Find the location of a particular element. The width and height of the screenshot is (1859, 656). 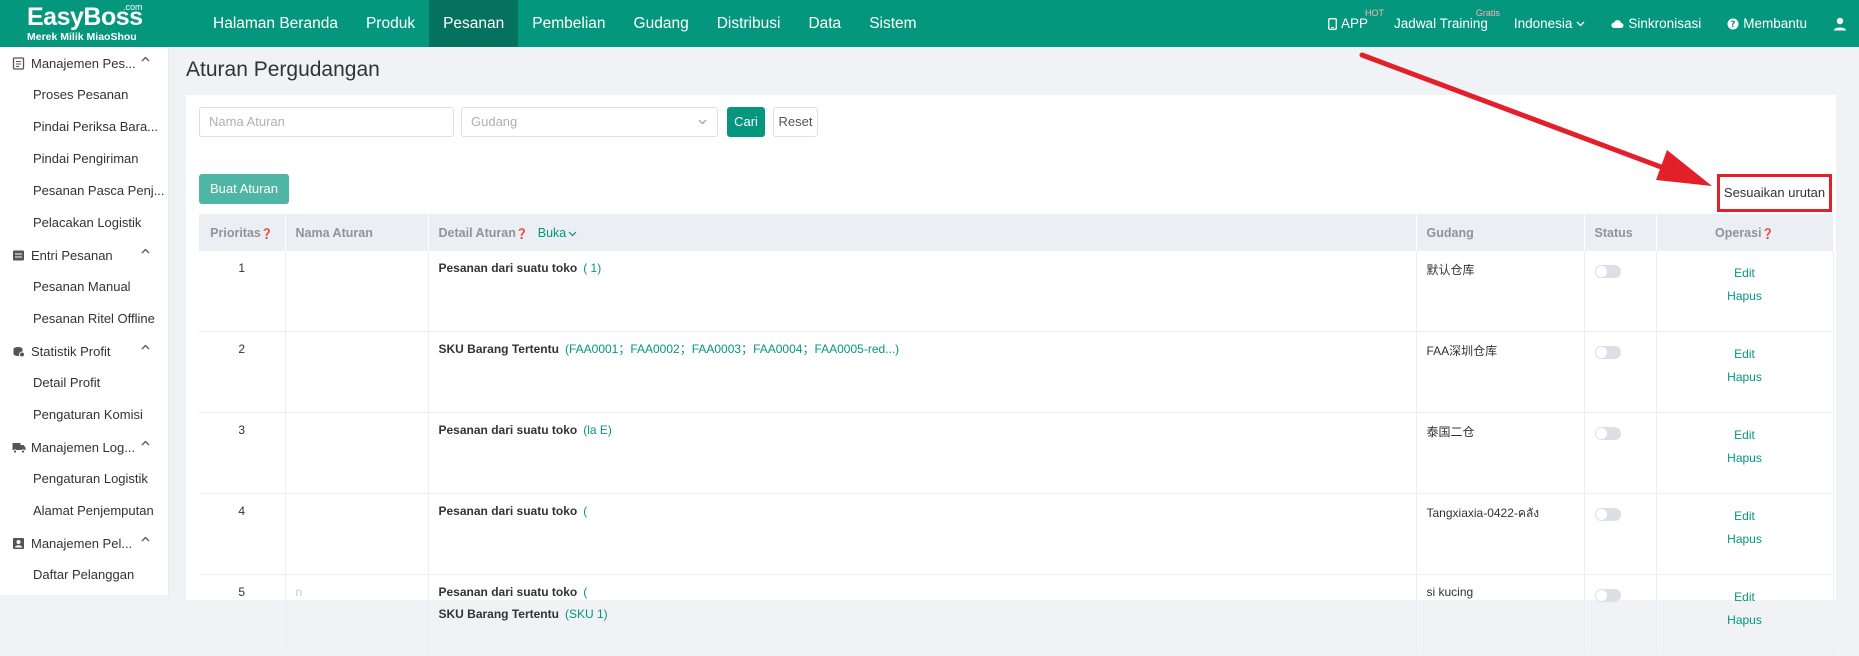

warehouse-cell: 泰国二仓 is located at coordinates (1500, 453).